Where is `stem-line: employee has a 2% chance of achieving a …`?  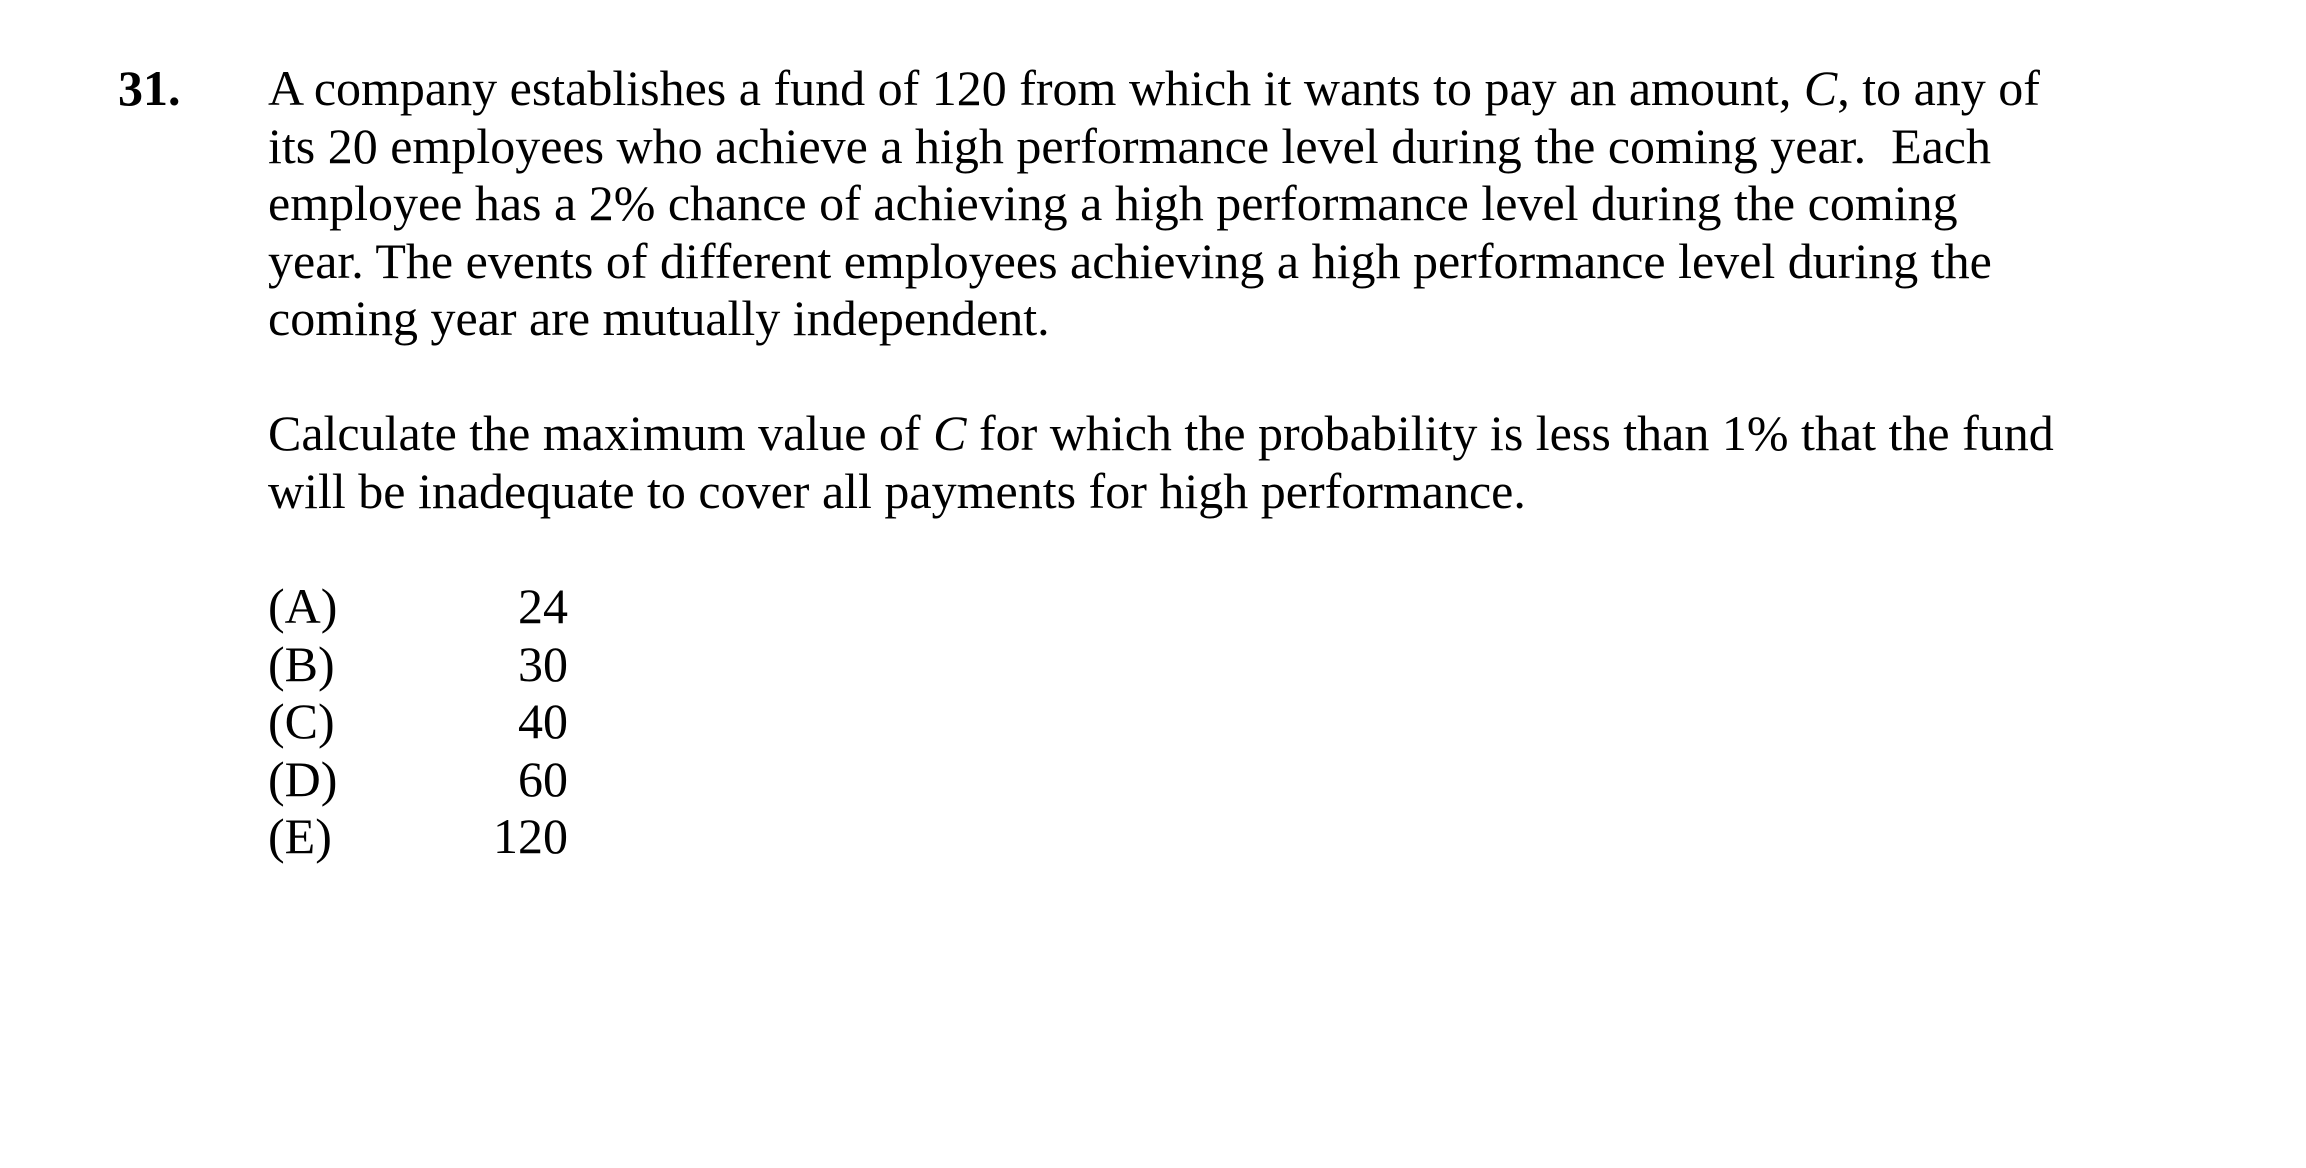
stem-line: employee has a 2% chance of achieving a … is located at coordinates (1113, 203).